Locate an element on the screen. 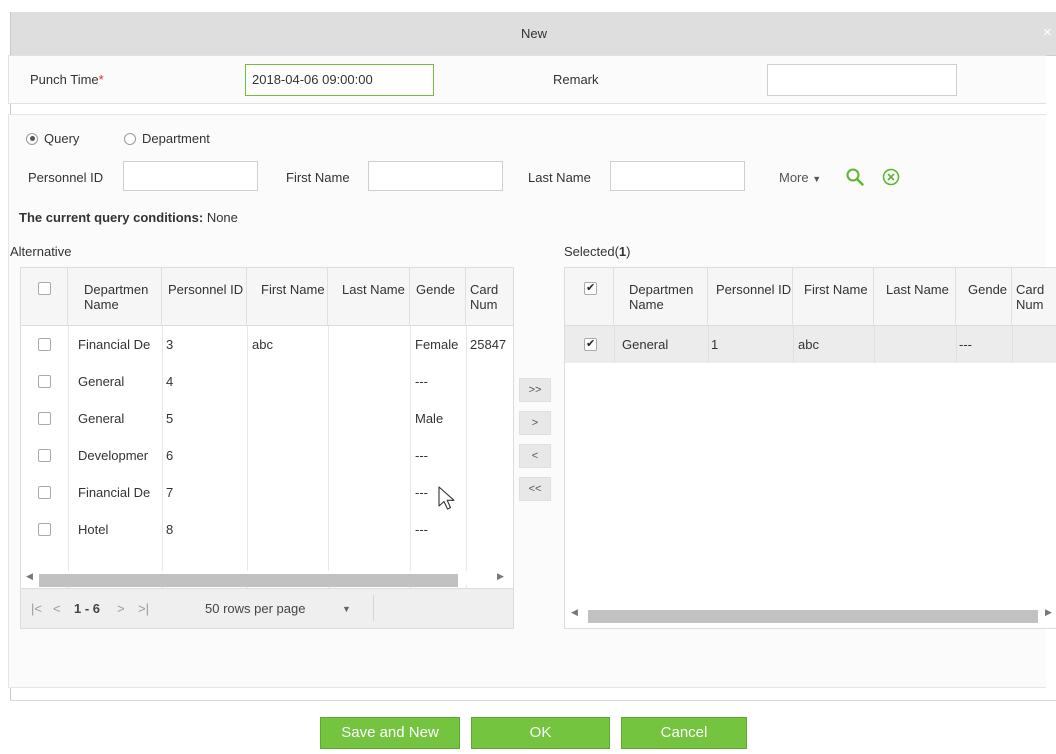 Image resolution: width=1056 pixels, height=754 pixels. selected-hscrollbar: ◀ ▶ is located at coordinates (810, 615).